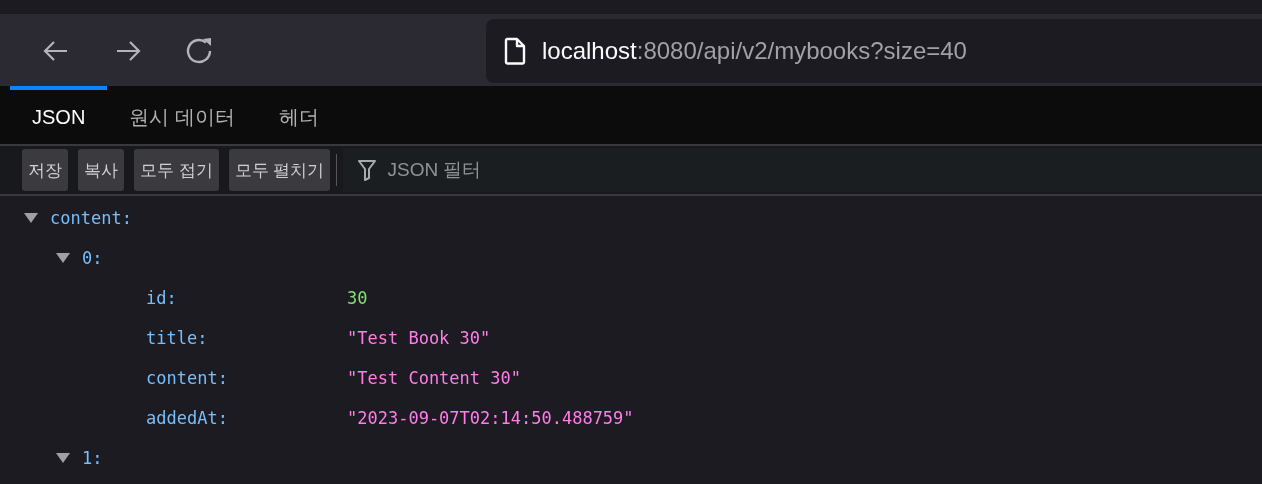 The height and width of the screenshot is (484, 1262). Describe the element at coordinates (298, 115) in the screenshot. I see `viewer-tab: 헤더` at that location.